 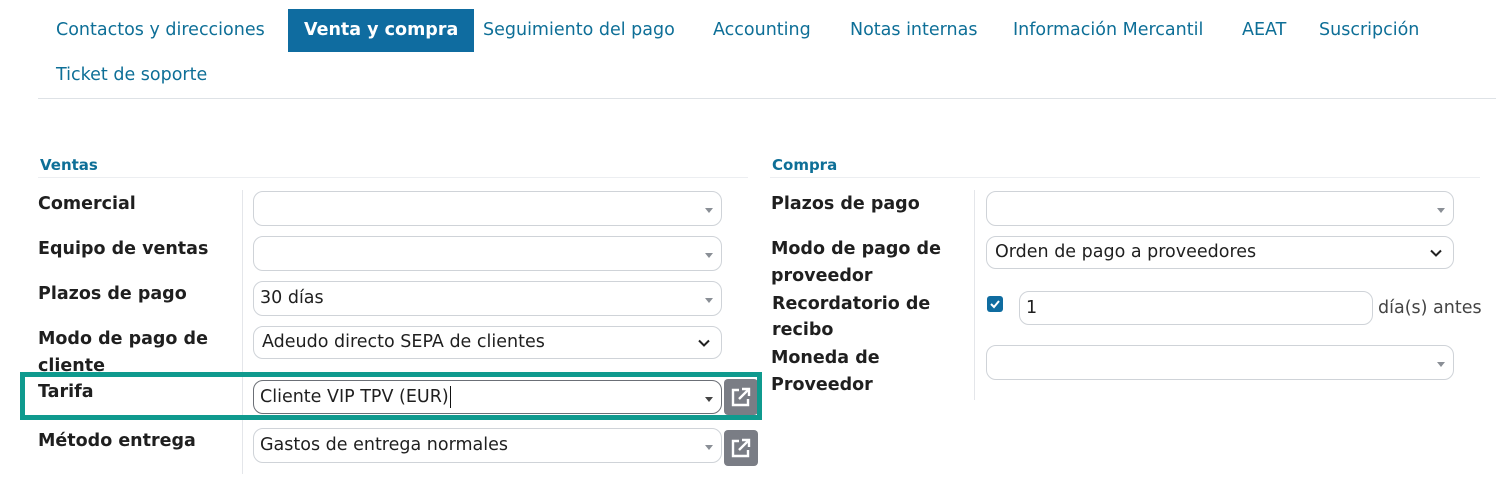 I want to click on equipo-ventas-select, so click(x=487, y=253).